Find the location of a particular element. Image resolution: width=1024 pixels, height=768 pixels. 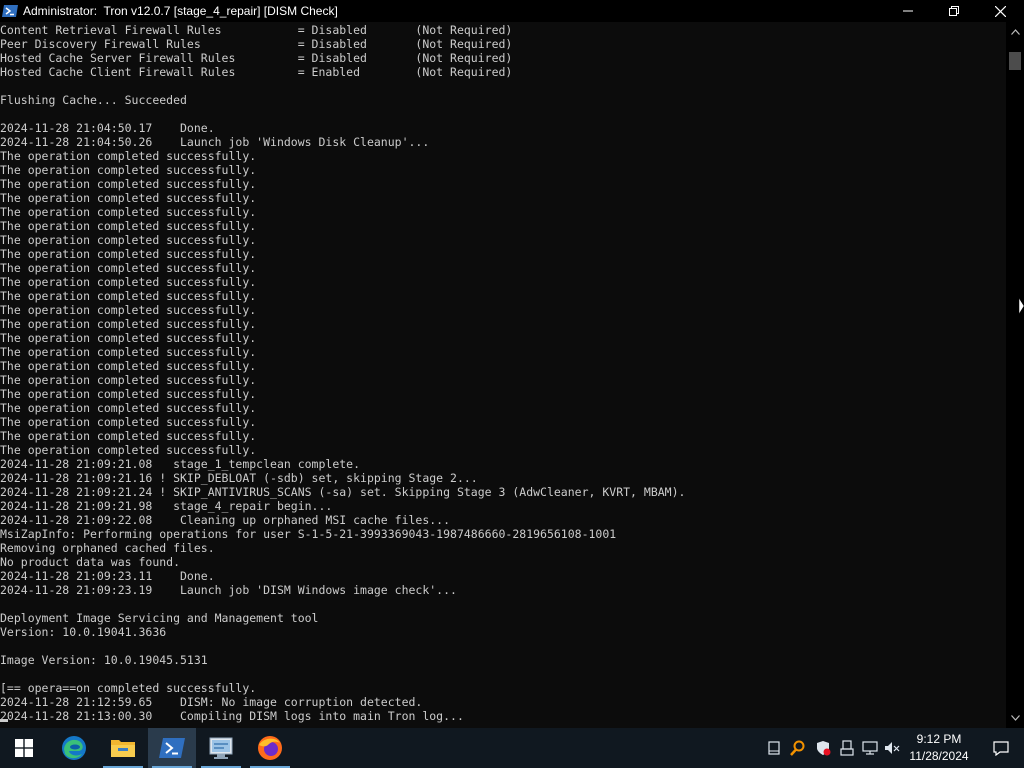

console-line: Flushing Cache... Succeeded is located at coordinates (93, 100).